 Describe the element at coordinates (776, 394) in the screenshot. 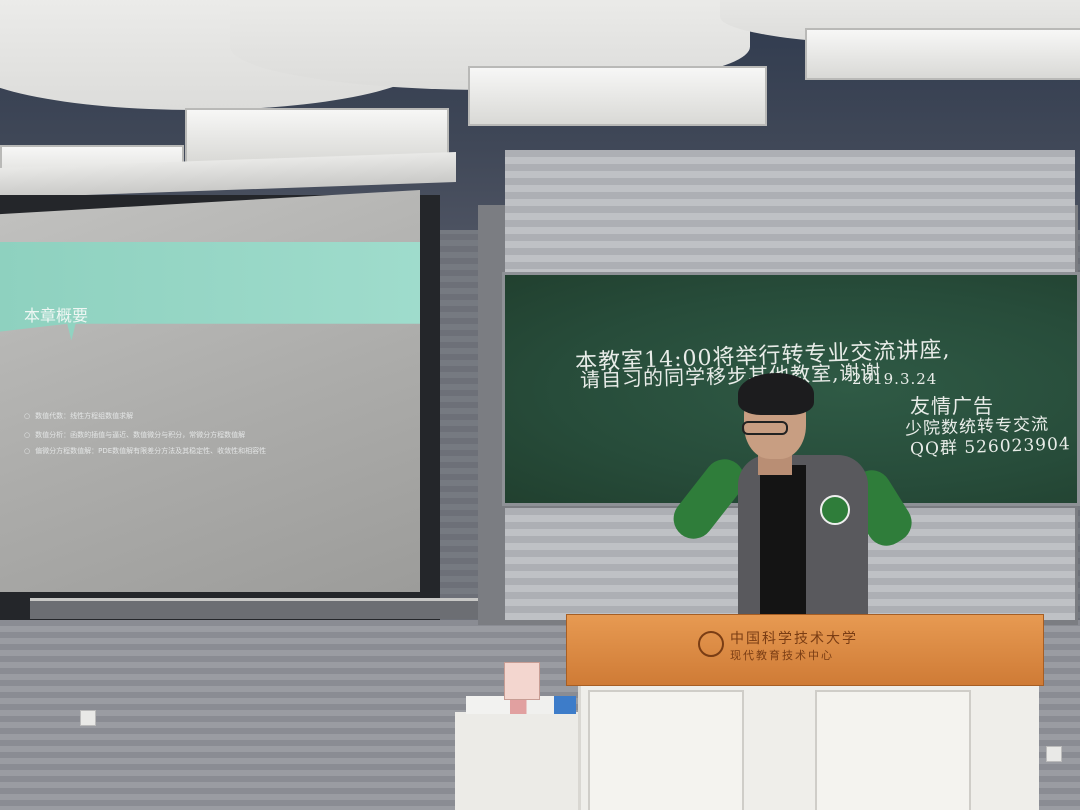

I see `hair` at that location.